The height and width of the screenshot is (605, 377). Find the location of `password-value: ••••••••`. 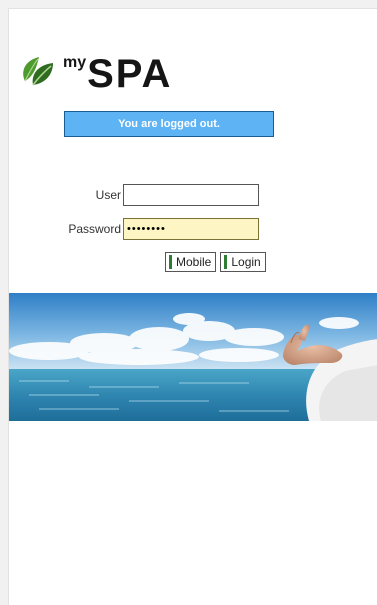

password-value: •••••••• is located at coordinates (146, 229).